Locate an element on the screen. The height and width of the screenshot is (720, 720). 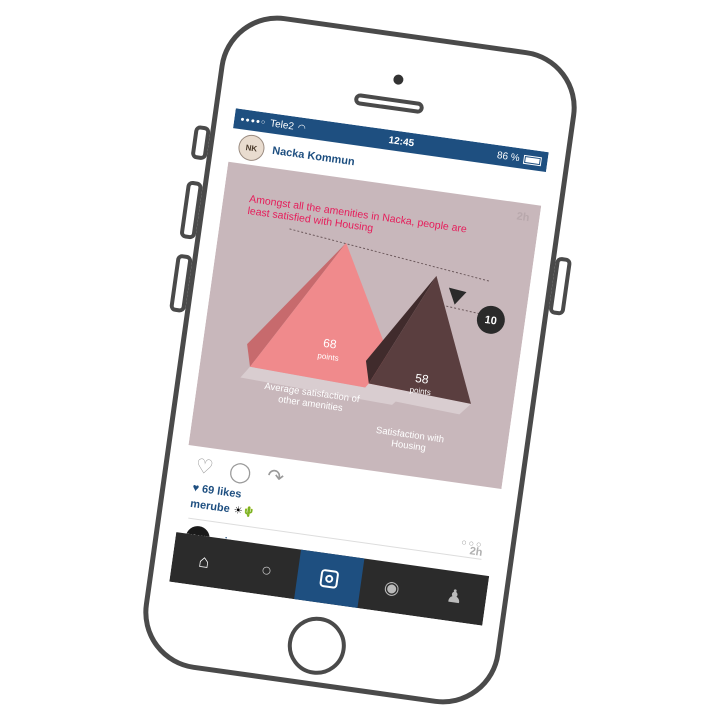
tab-activity: ◉ is located at coordinates (392, 587).